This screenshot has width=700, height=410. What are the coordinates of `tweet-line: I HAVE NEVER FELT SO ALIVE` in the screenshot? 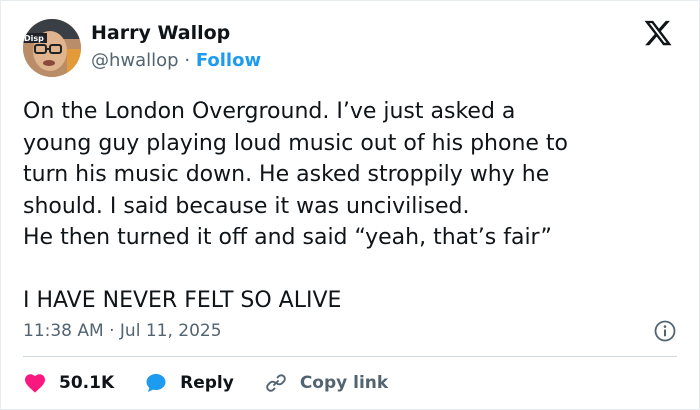 It's located at (182, 300).